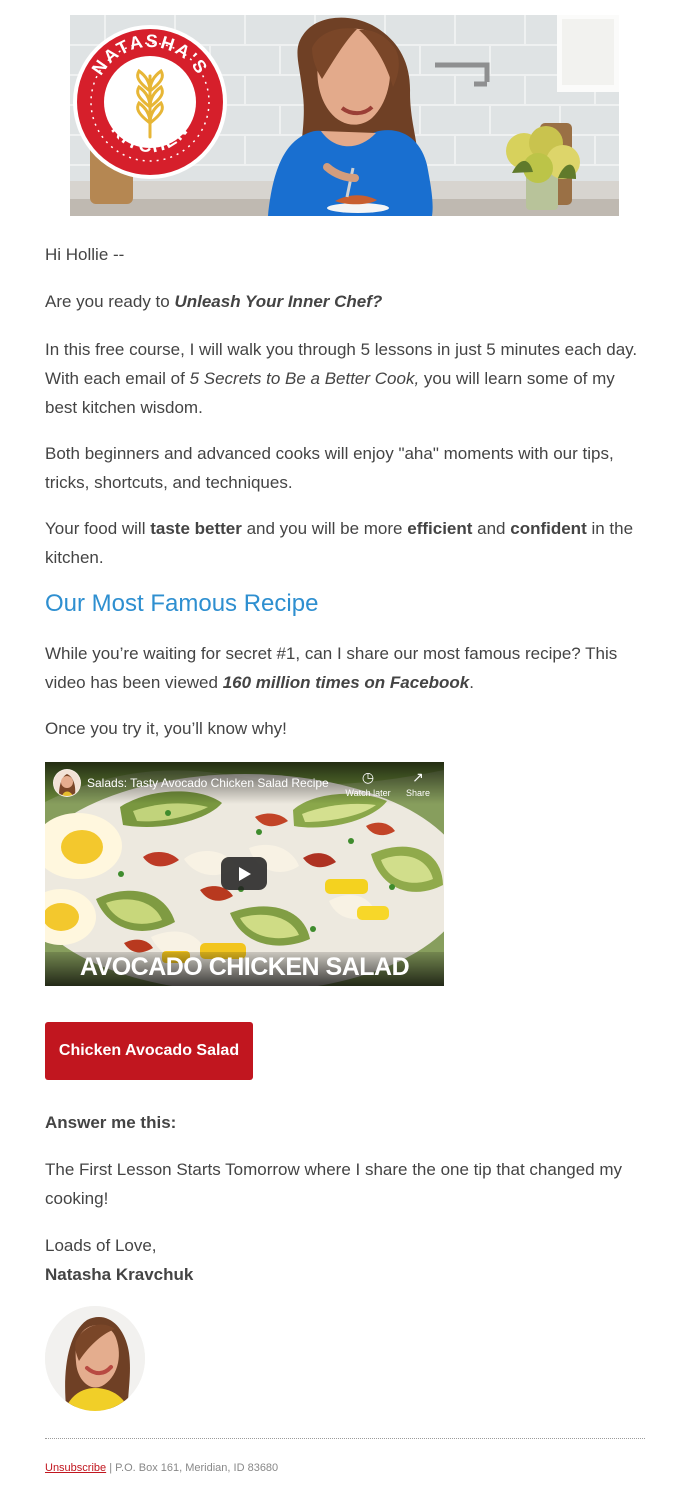  Describe the element at coordinates (98, 528) in the screenshot. I see `benefits-part-1: Your food will` at that location.